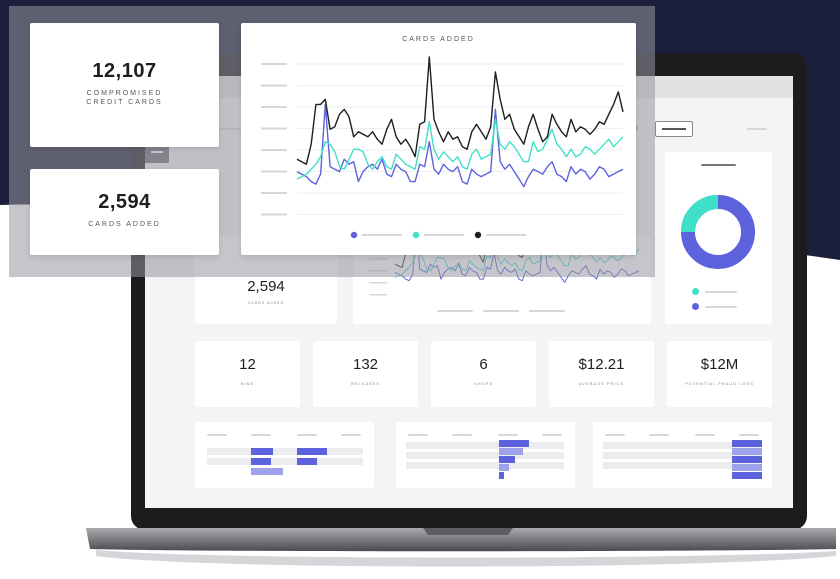  What do you see at coordinates (124, 202) in the screenshot?
I see `cards-added-value: 2,594` at bounding box center [124, 202].